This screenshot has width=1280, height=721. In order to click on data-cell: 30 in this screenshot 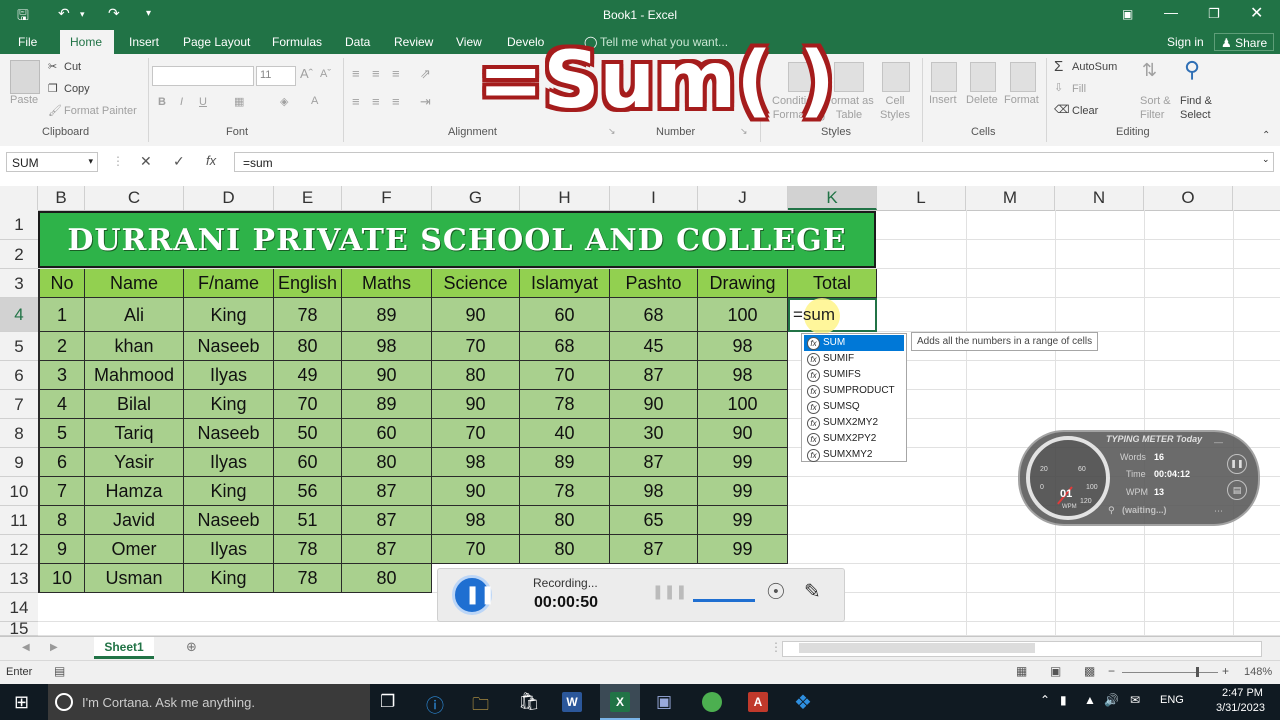, I will do `click(654, 433)`.